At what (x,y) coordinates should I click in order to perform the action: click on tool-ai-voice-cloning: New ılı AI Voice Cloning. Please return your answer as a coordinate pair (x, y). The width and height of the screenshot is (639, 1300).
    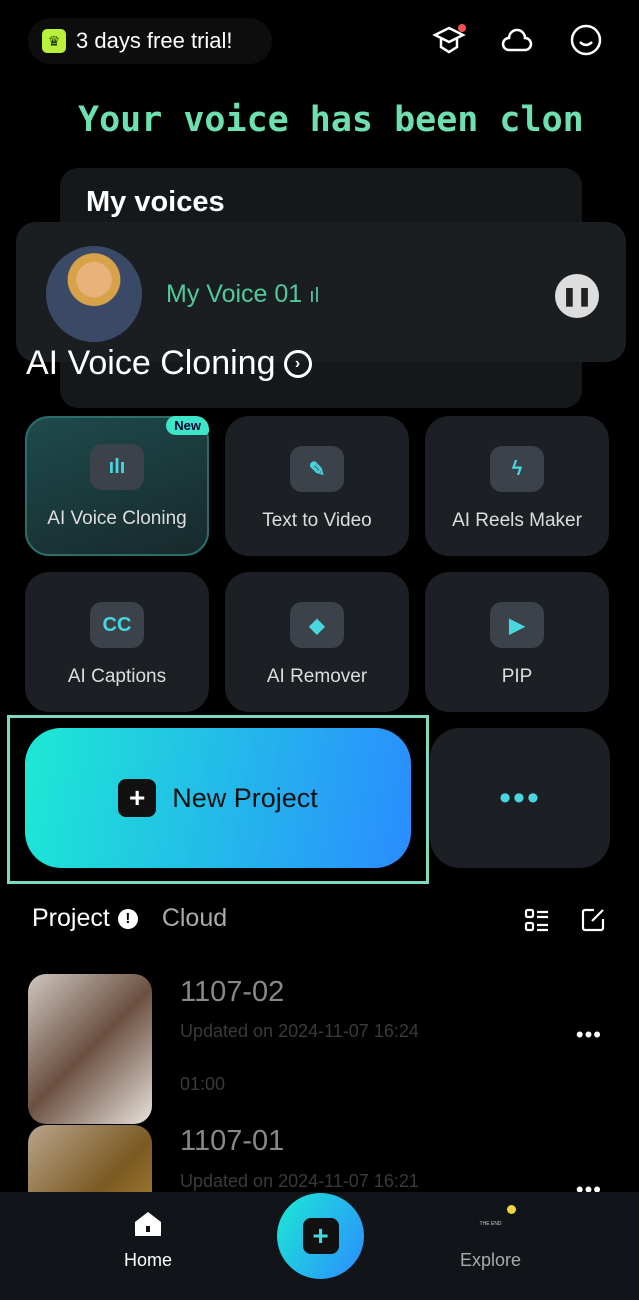
    Looking at the image, I should click on (117, 486).